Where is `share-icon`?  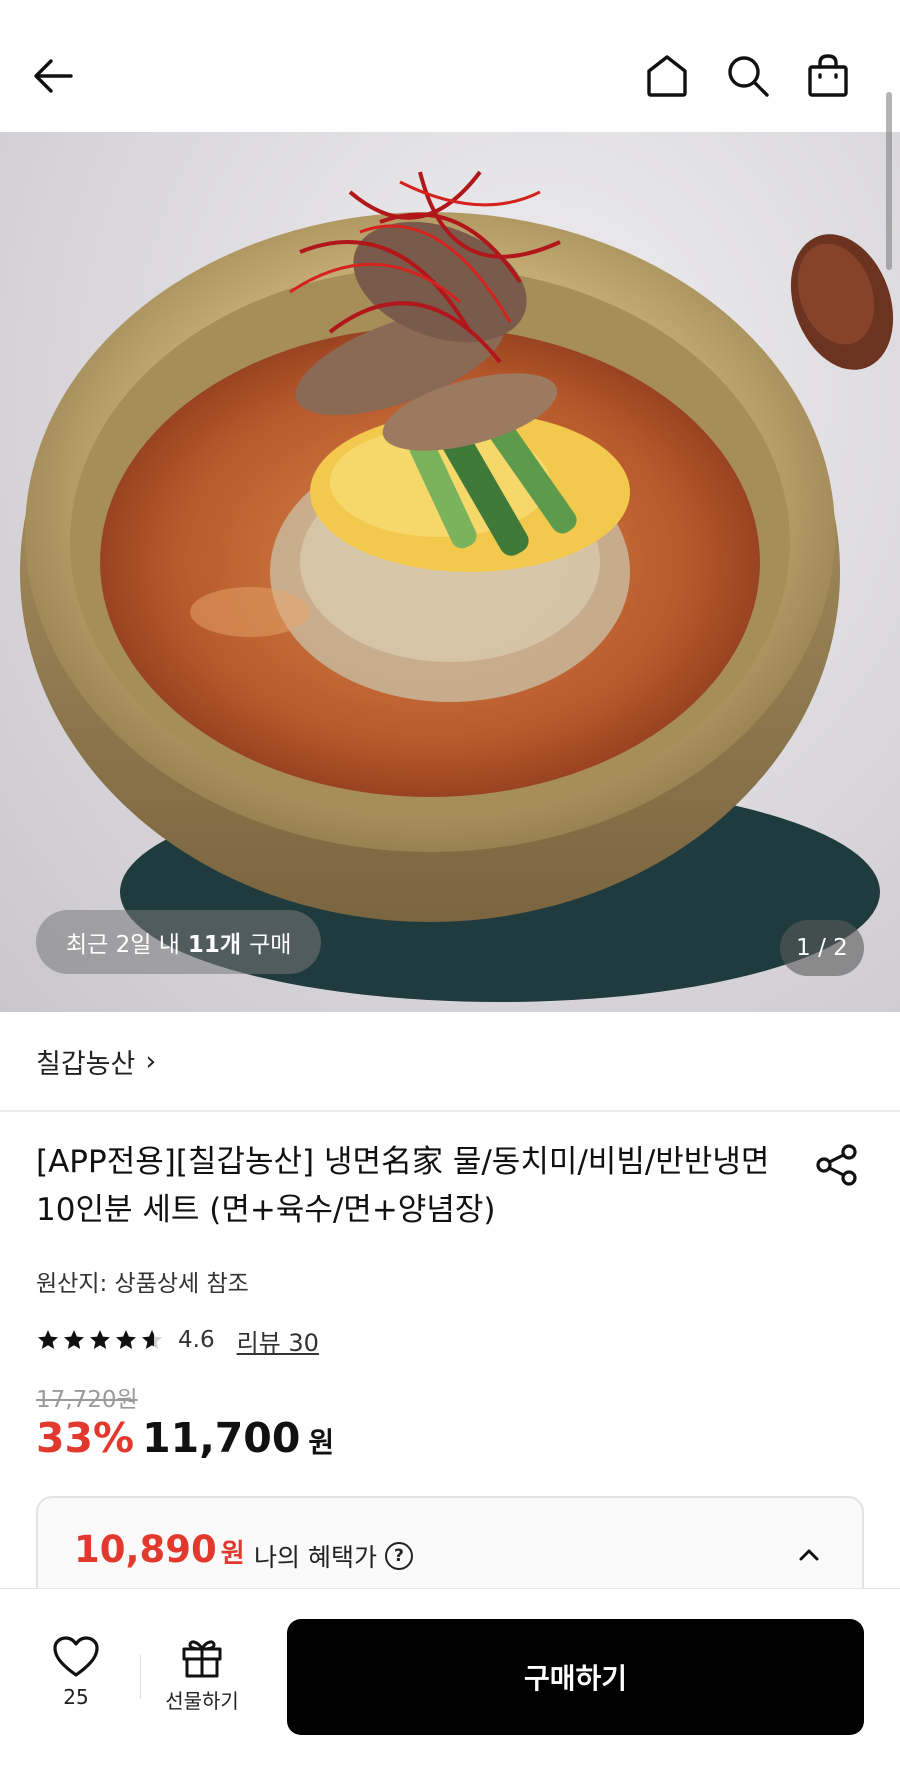
share-icon is located at coordinates (836, 1165).